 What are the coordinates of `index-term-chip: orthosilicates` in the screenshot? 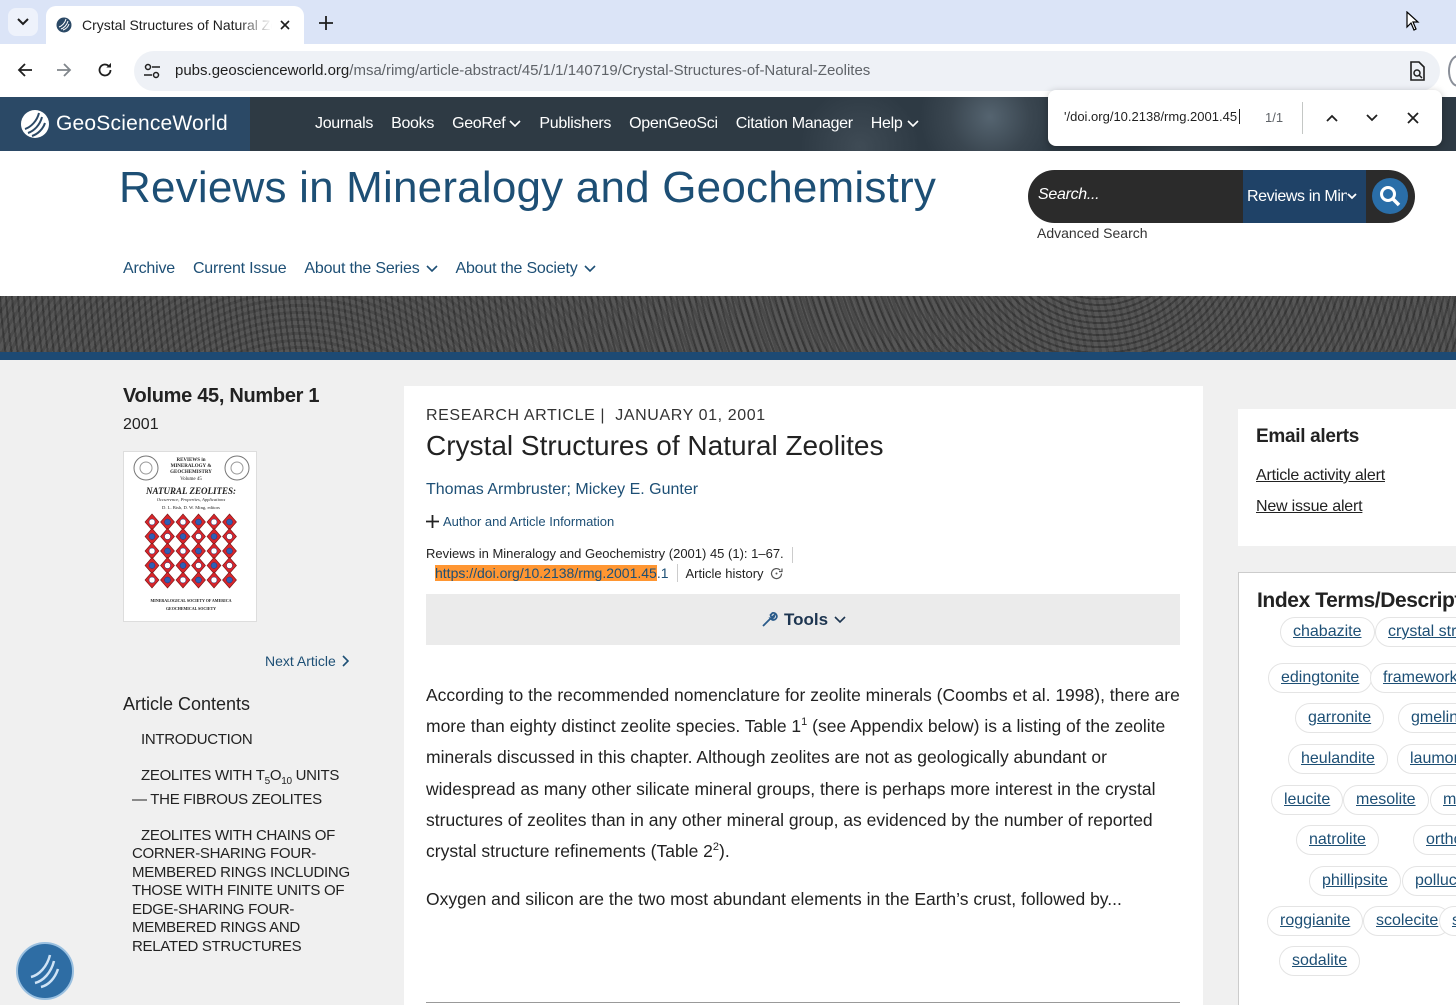 It's located at (1434, 840).